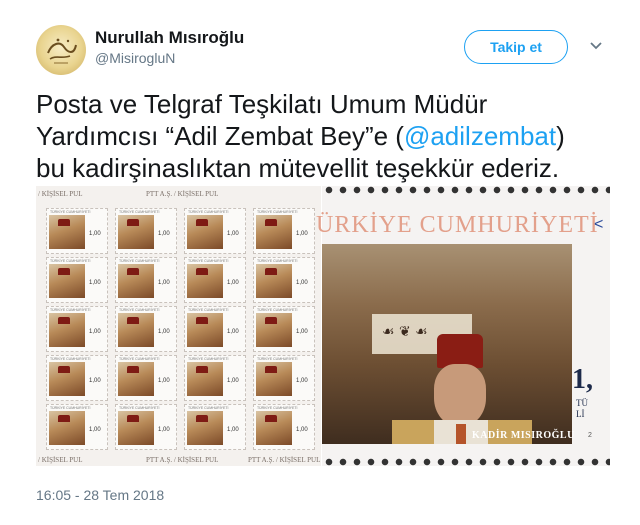 This screenshot has height=525, width=640. Describe the element at coordinates (135, 58) in the screenshot. I see `author-handle: @MisirogluN` at that location.